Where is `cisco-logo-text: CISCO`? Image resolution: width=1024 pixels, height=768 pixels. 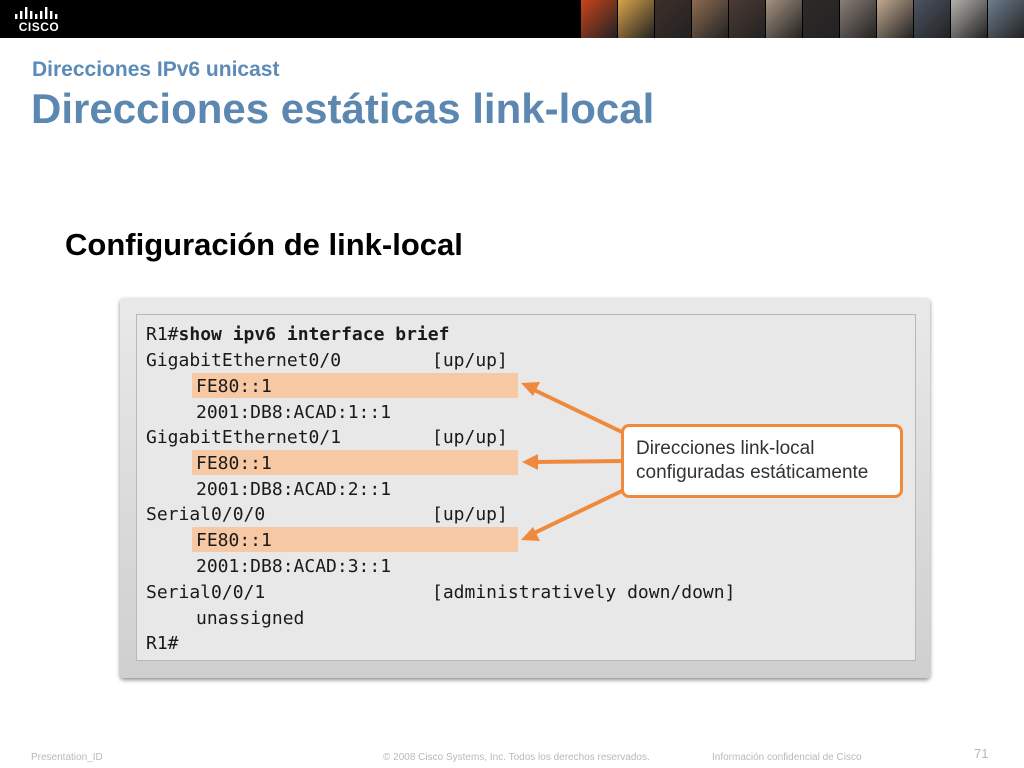 cisco-logo-text: CISCO is located at coordinates (39, 27).